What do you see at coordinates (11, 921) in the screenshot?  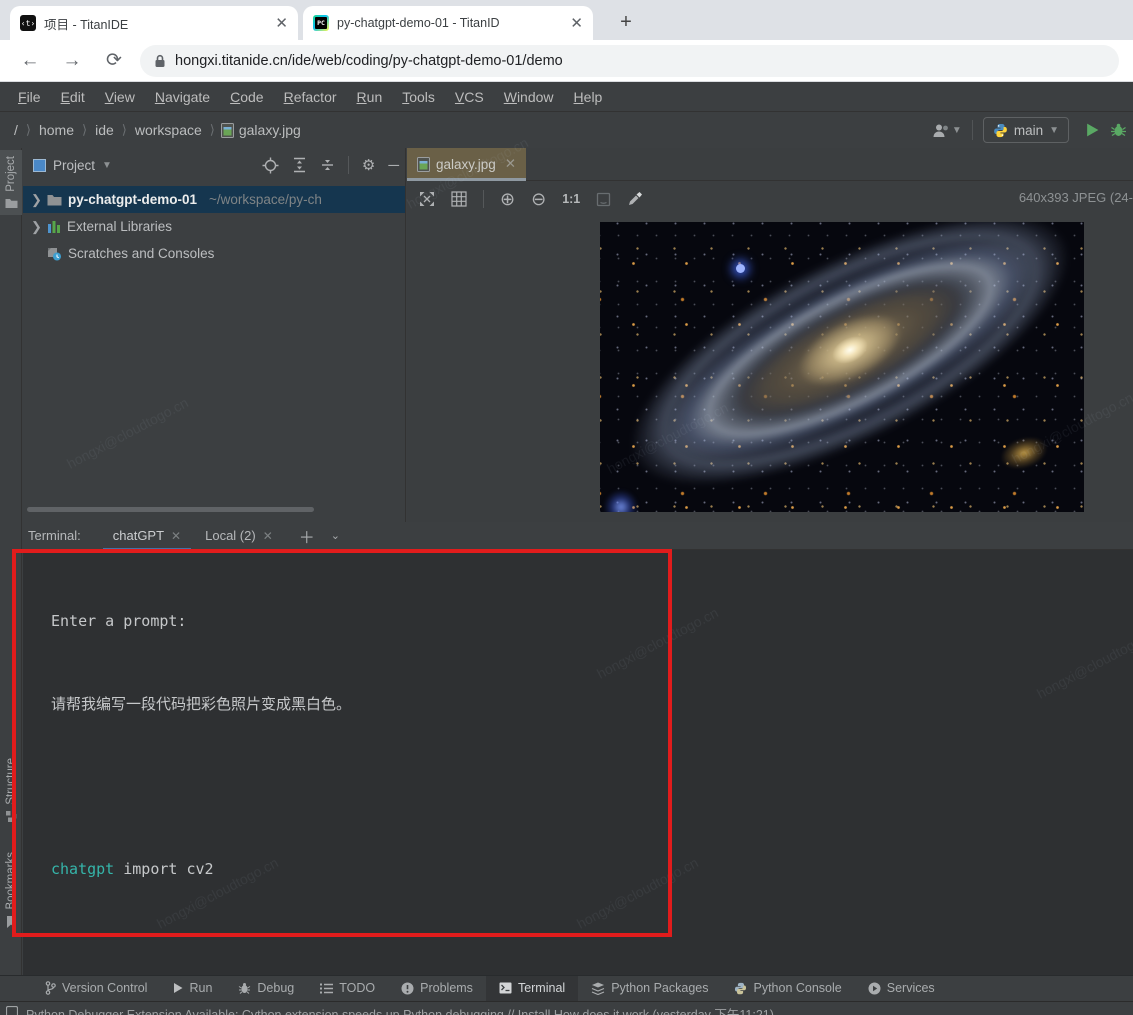 I see `bookmark-icon` at bounding box center [11, 921].